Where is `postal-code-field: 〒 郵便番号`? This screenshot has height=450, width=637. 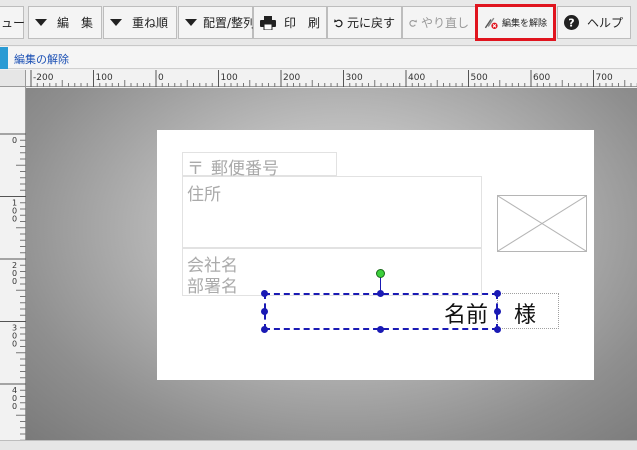 postal-code-field: 〒 郵便番号 is located at coordinates (259, 165).